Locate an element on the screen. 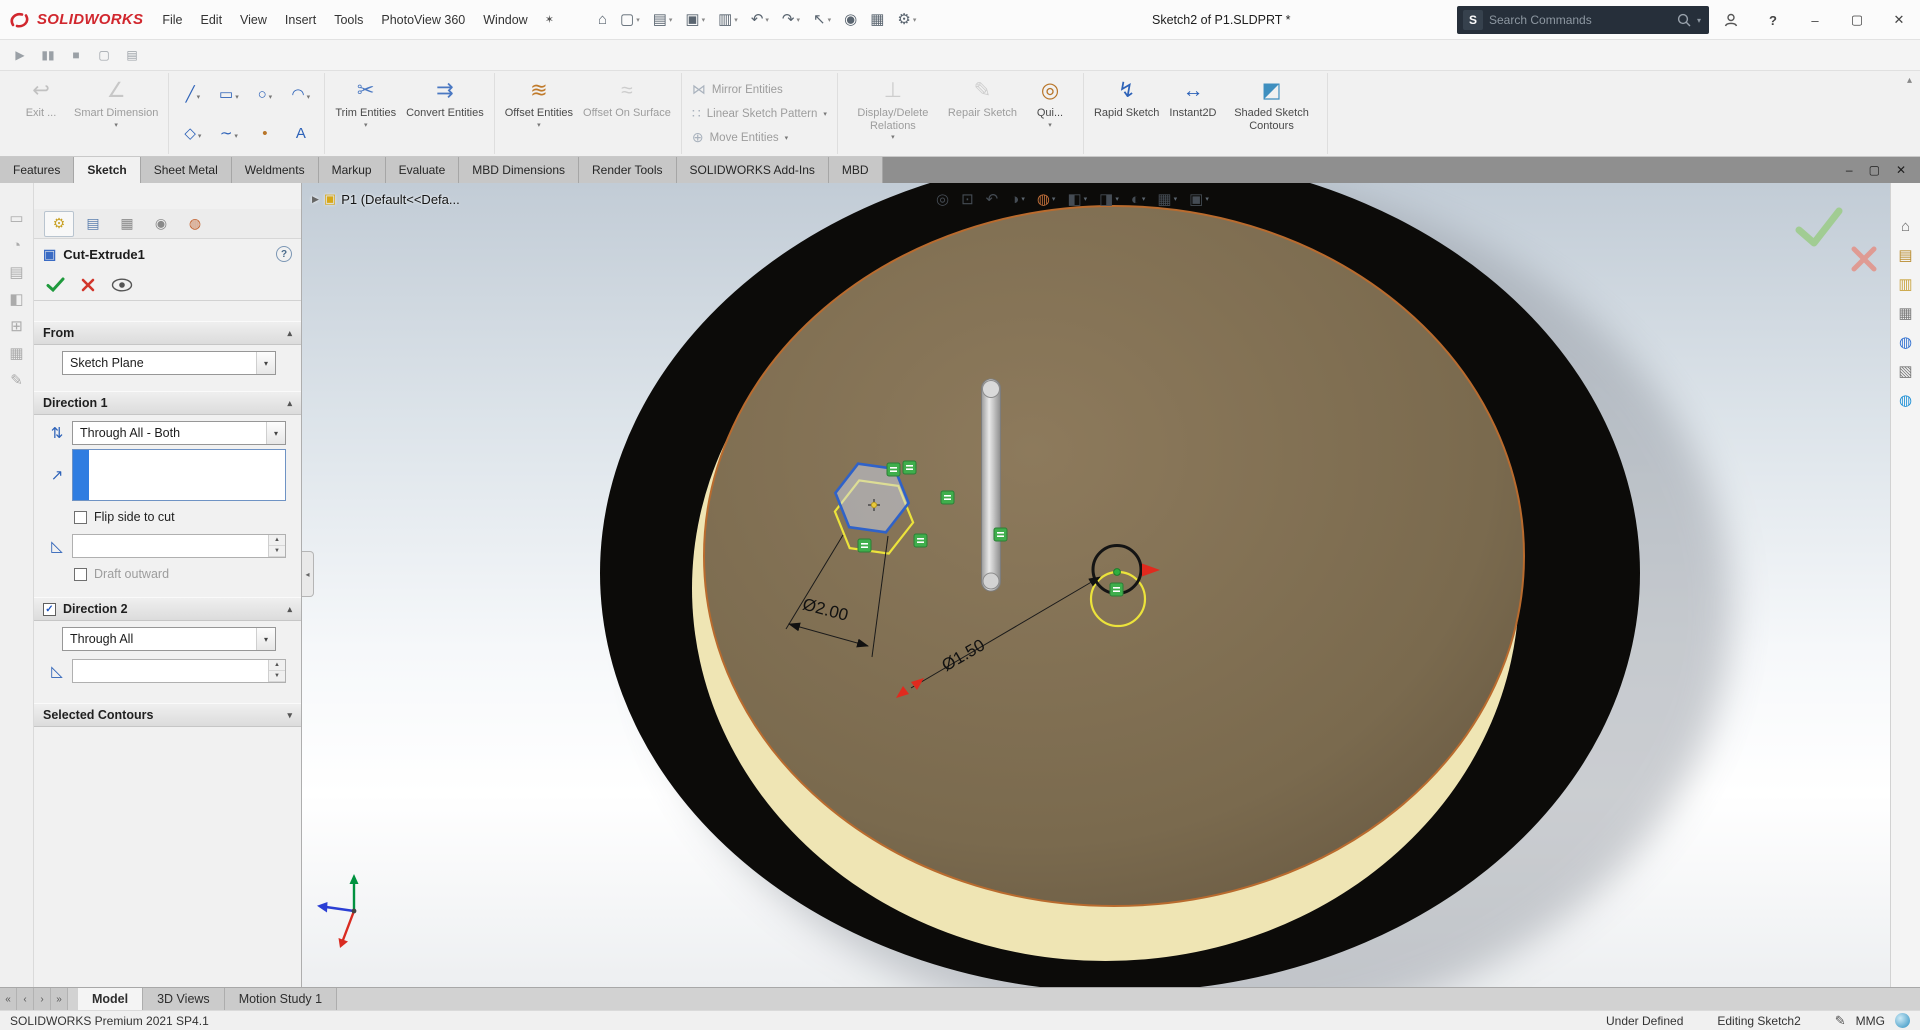 The image size is (1920, 1030). docked-tool-5-icon: ⊞ is located at coordinates (16, 327).